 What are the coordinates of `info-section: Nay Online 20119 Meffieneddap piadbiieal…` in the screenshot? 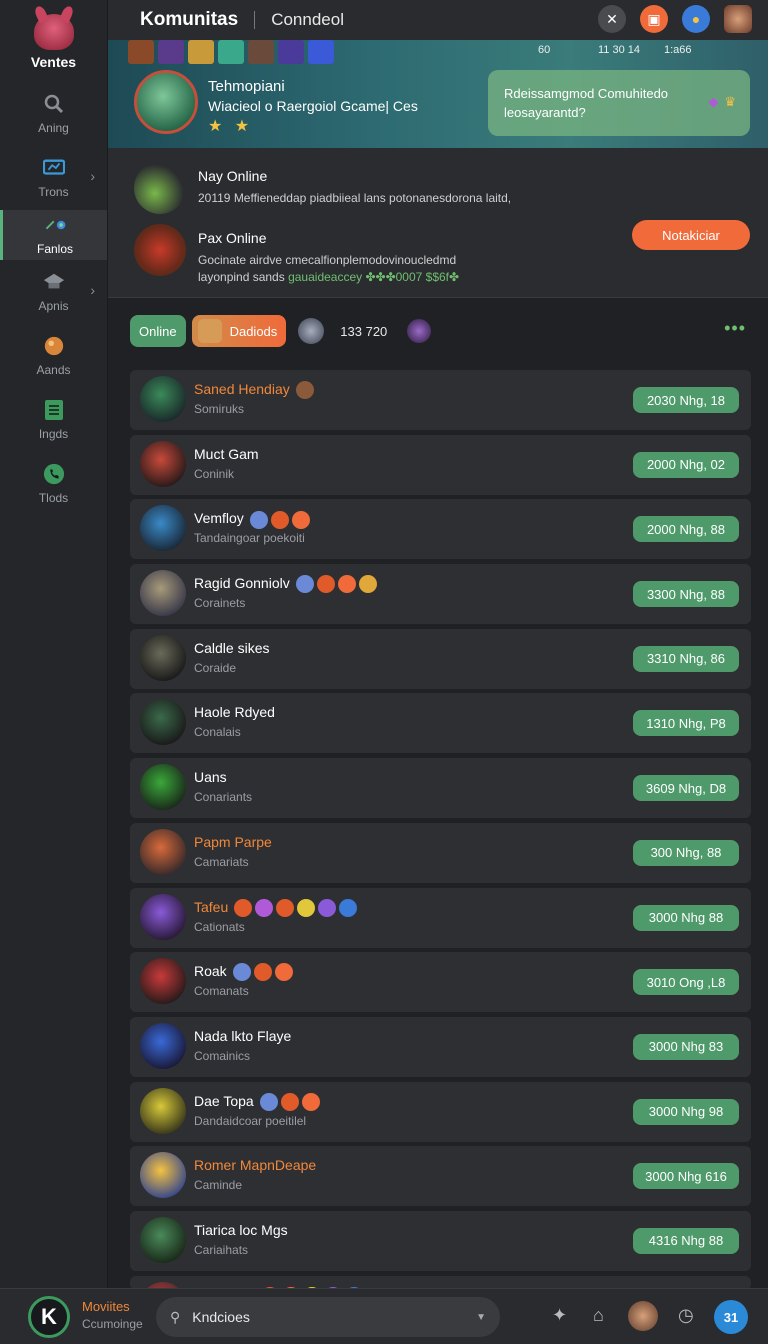 It's located at (438, 223).